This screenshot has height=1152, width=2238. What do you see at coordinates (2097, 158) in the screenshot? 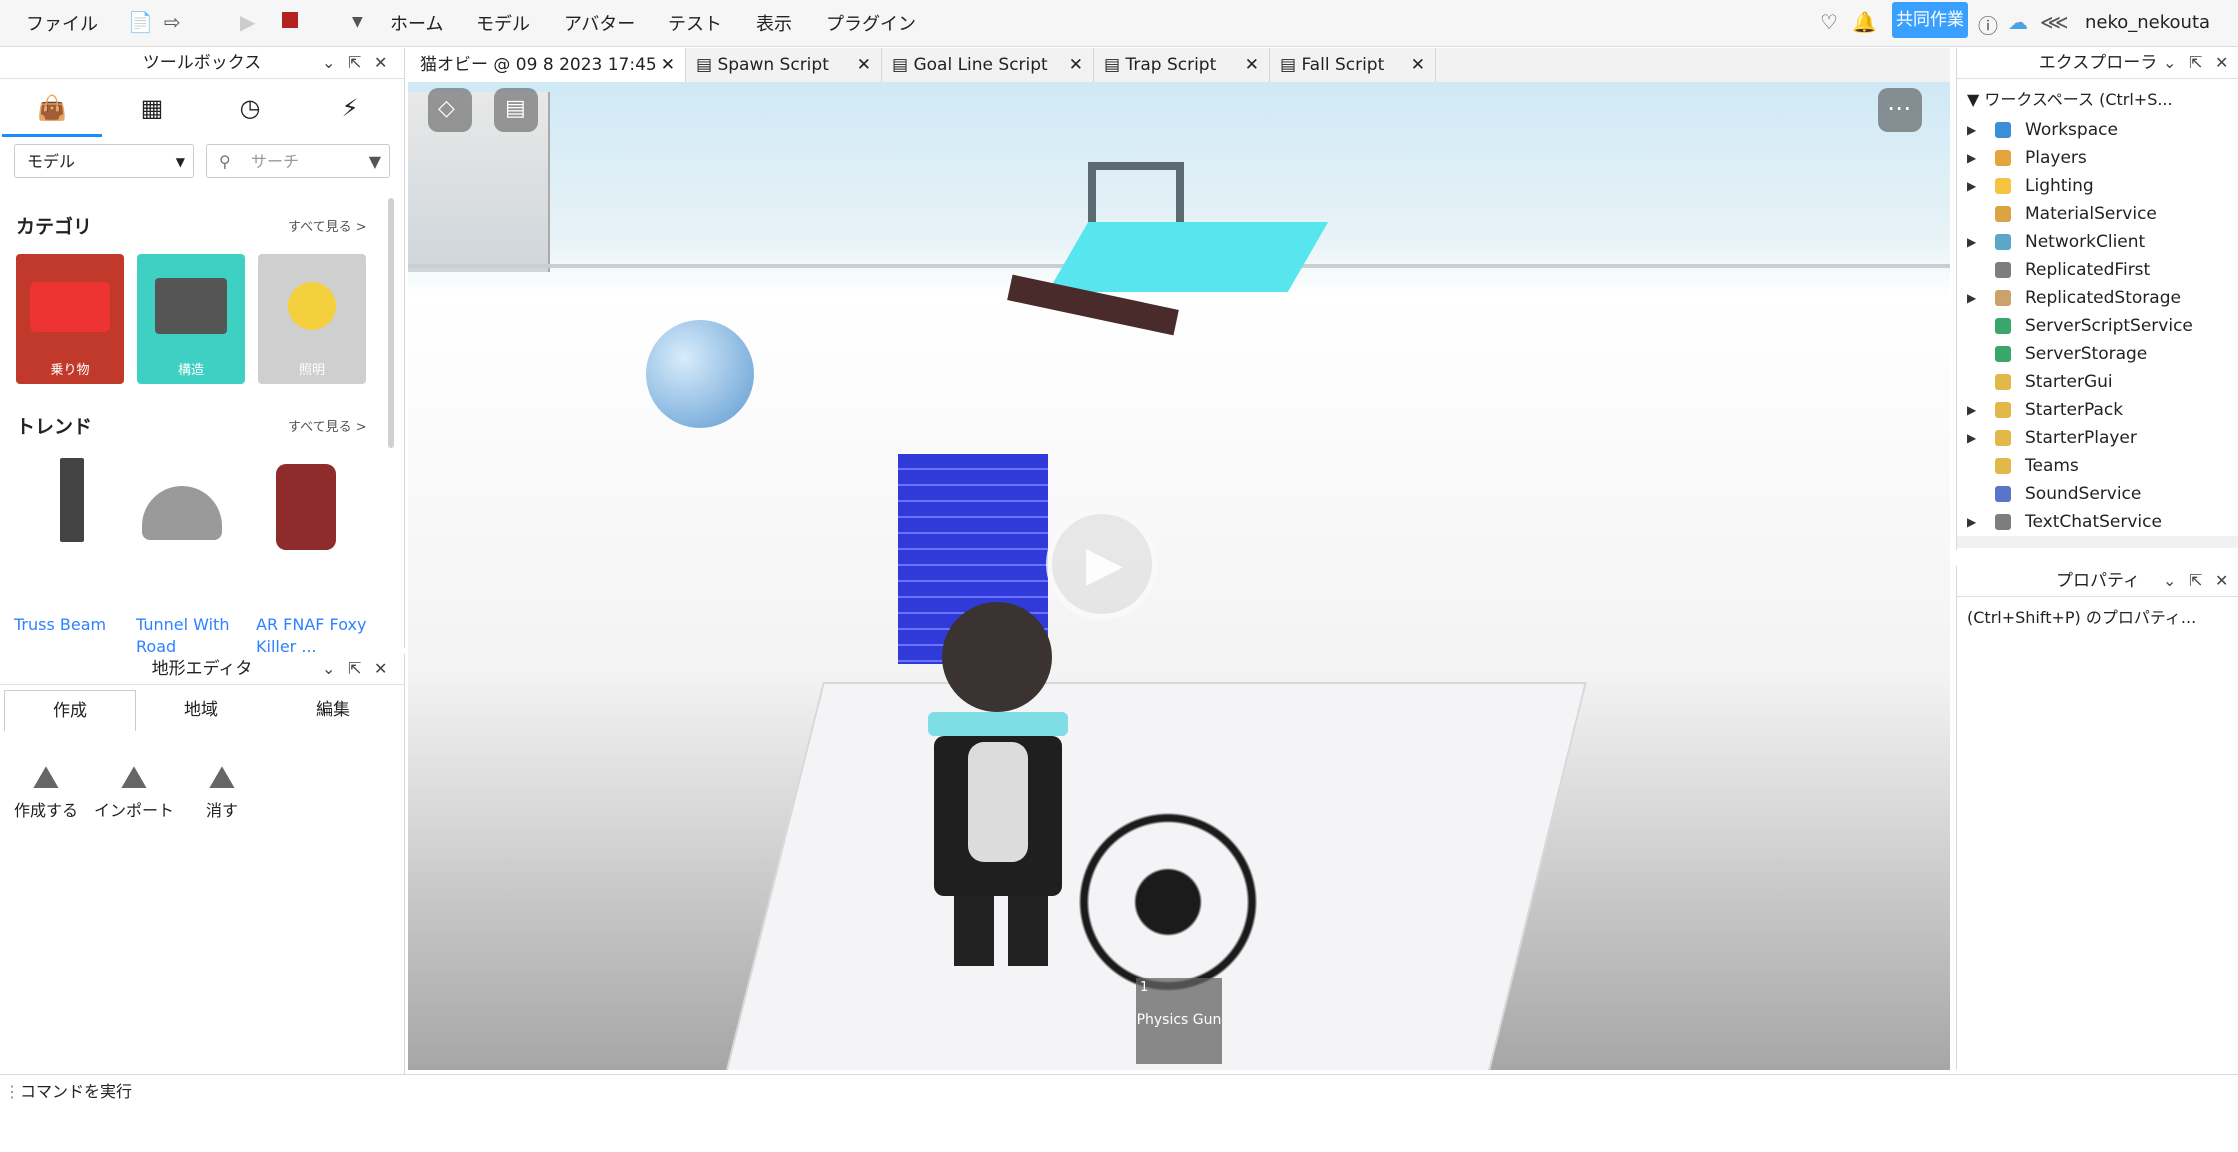
I see `explorer-item-players: ▶ Players` at bounding box center [2097, 158].